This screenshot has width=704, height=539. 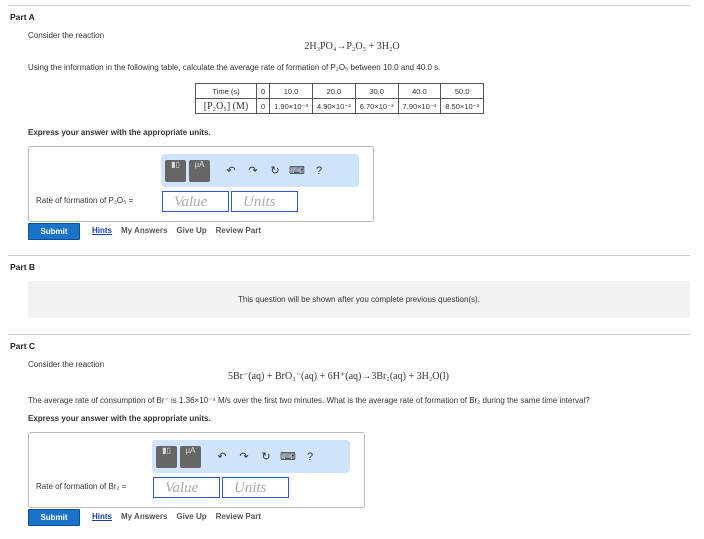 What do you see at coordinates (81, 486) in the screenshot?
I see `answer-label: Rate of formation of Br₂ =` at bounding box center [81, 486].